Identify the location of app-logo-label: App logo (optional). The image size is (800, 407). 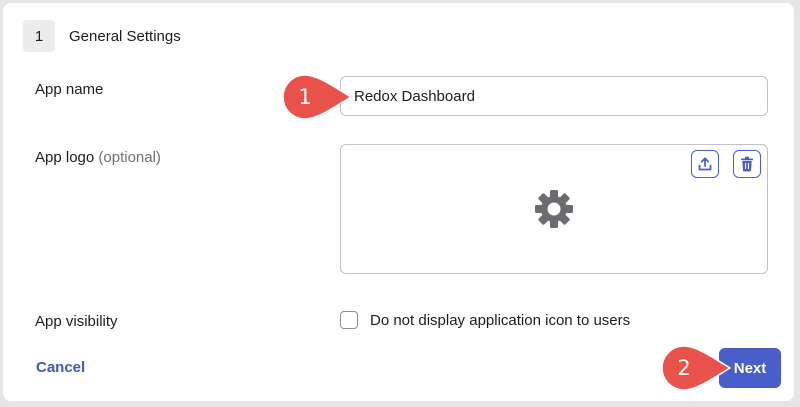
(98, 157).